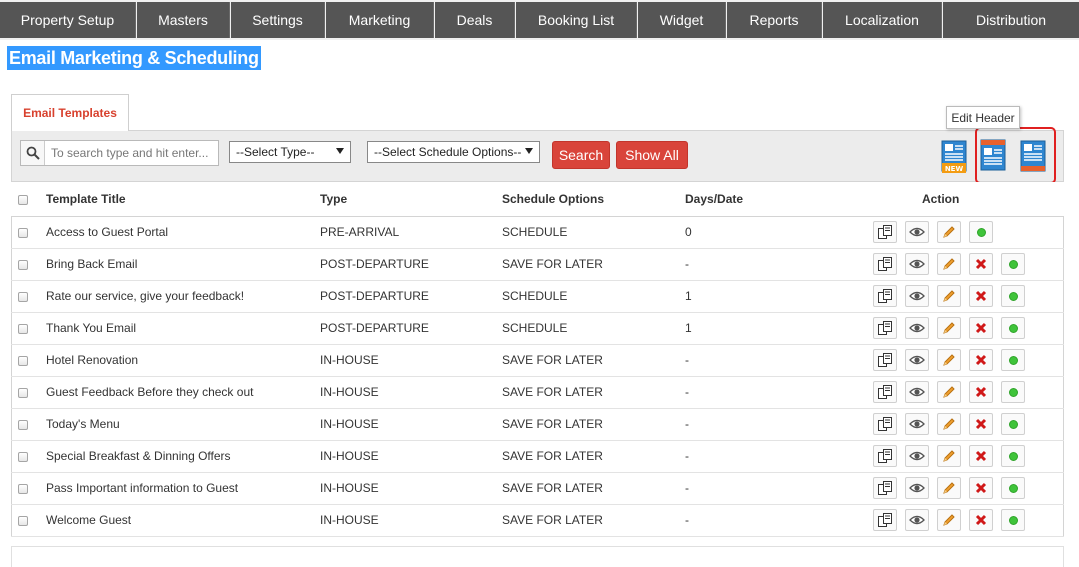  I want to click on table-row: Hotel Renovation IN-HOUSE SAVE FOR LATER -, so click(537, 360).